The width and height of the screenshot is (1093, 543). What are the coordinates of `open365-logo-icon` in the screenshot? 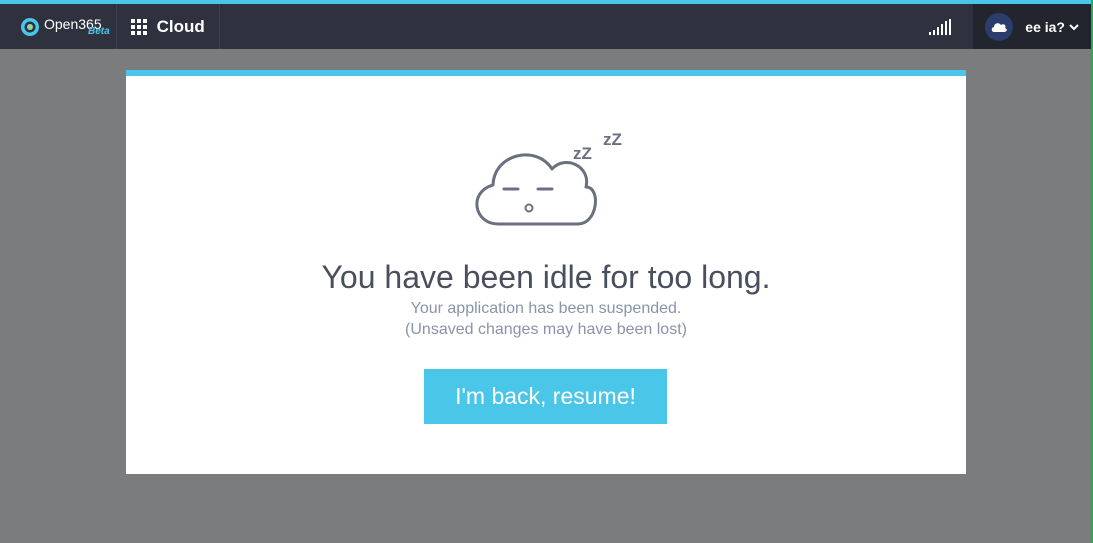 It's located at (30, 26).